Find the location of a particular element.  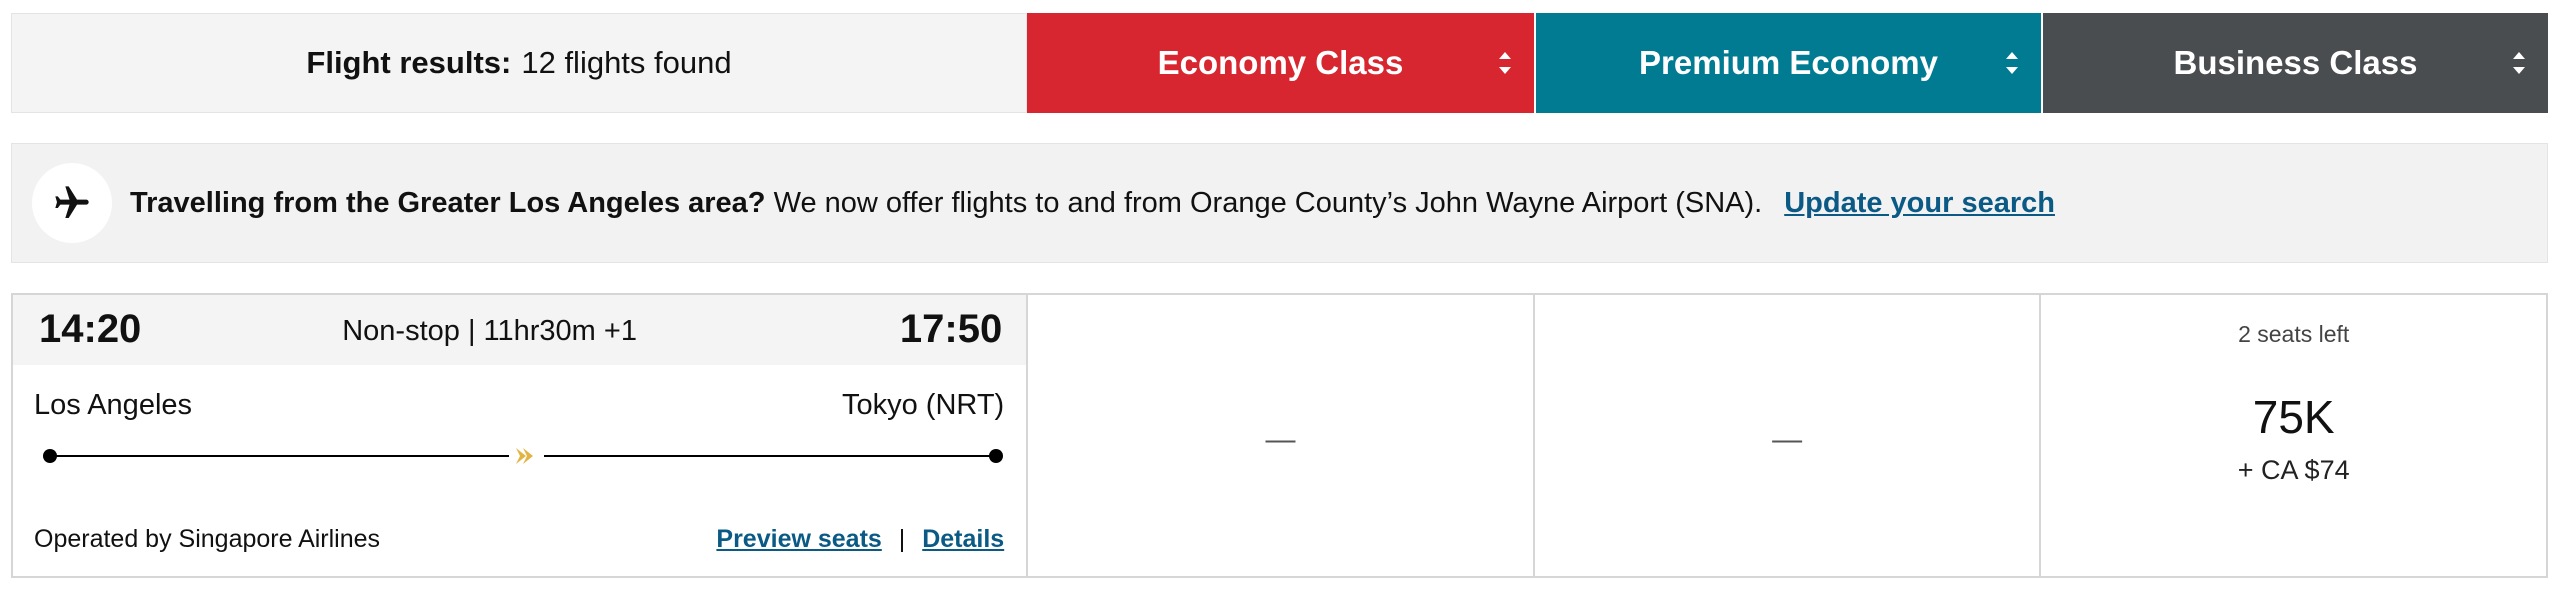

economy-fare-unavailable: — is located at coordinates (1280, 439).